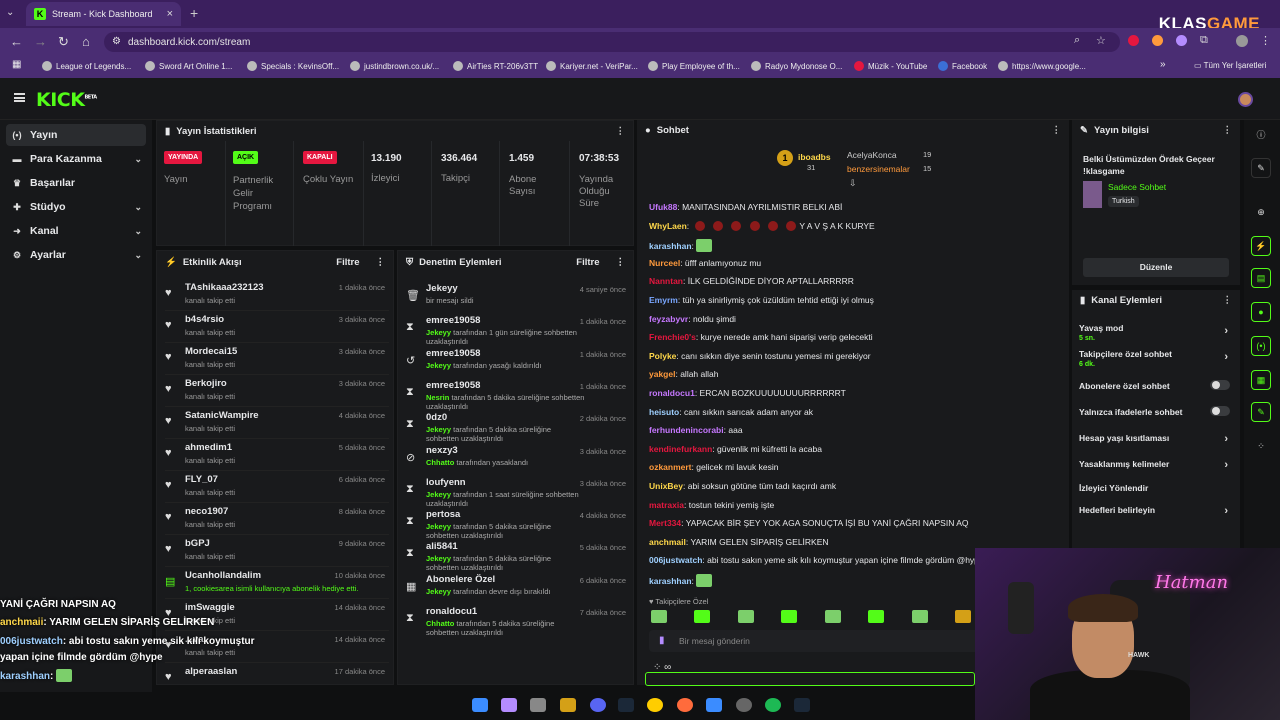 The height and width of the screenshot is (720, 1280). I want to click on chat-message: feyzabyvr: noldu şimdi, so click(692, 319).